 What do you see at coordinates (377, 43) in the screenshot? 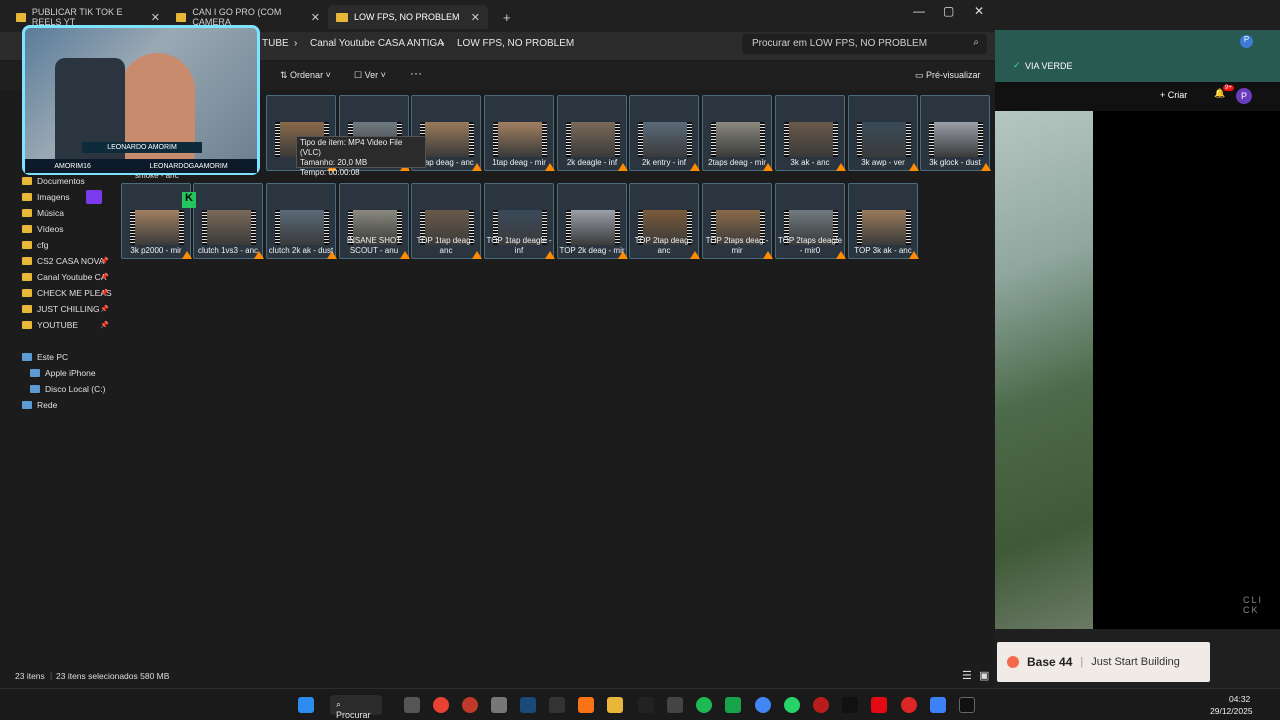
I see `breadcrumb-item: Canal Youtube CASA ANTIGA` at bounding box center [377, 43].